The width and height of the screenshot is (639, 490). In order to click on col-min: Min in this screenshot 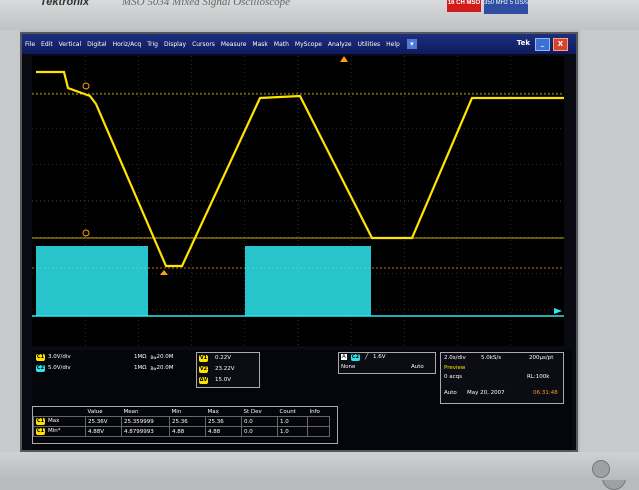, I will do `click(176, 411)`.